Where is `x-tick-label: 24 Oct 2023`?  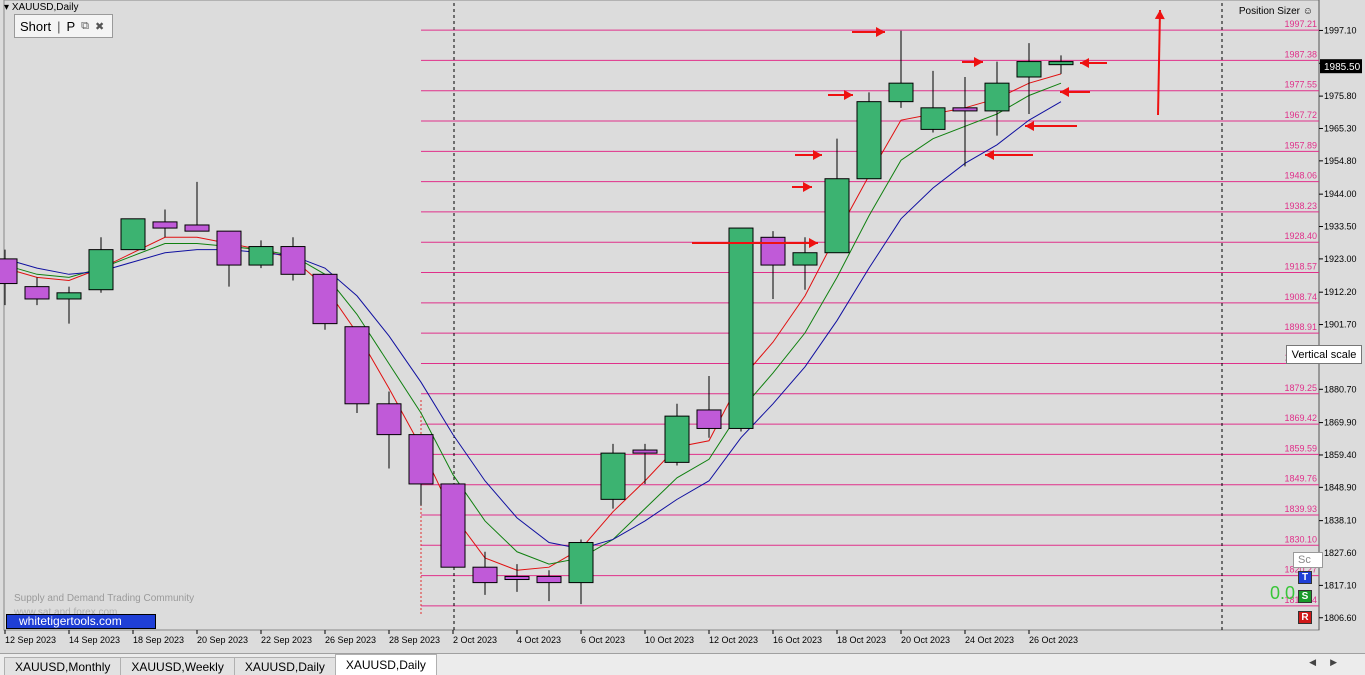
x-tick-label: 24 Oct 2023 is located at coordinates (989, 640).